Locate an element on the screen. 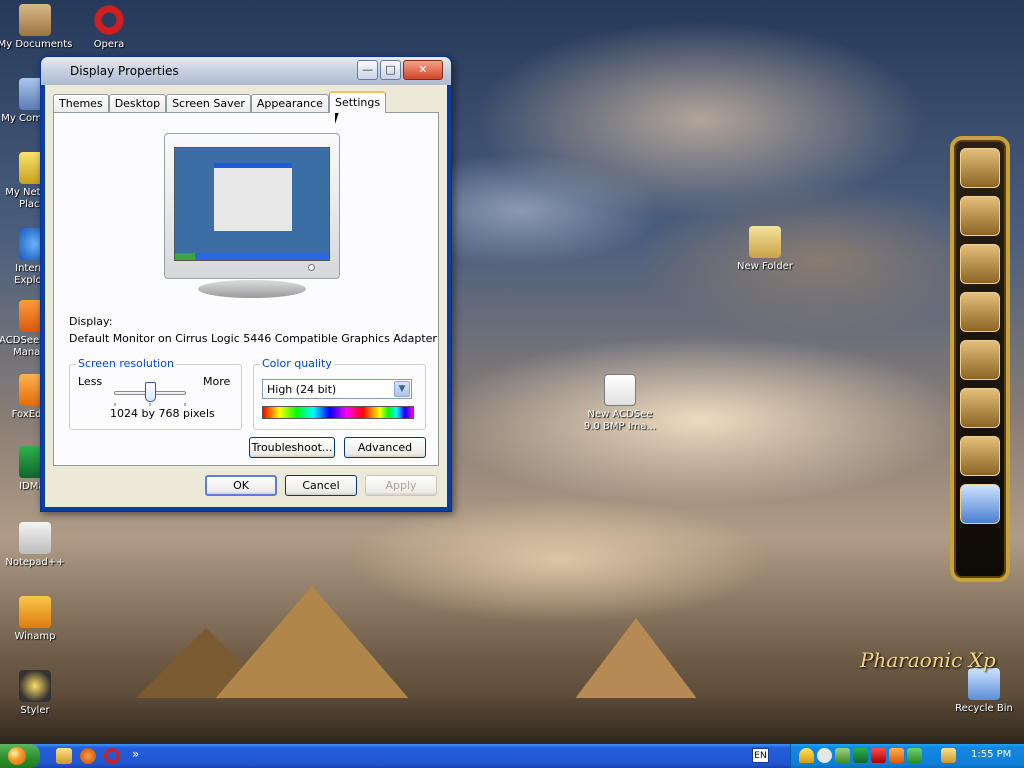 This screenshot has height=768, width=1024. window-title: Display Properties is located at coordinates (124, 71).